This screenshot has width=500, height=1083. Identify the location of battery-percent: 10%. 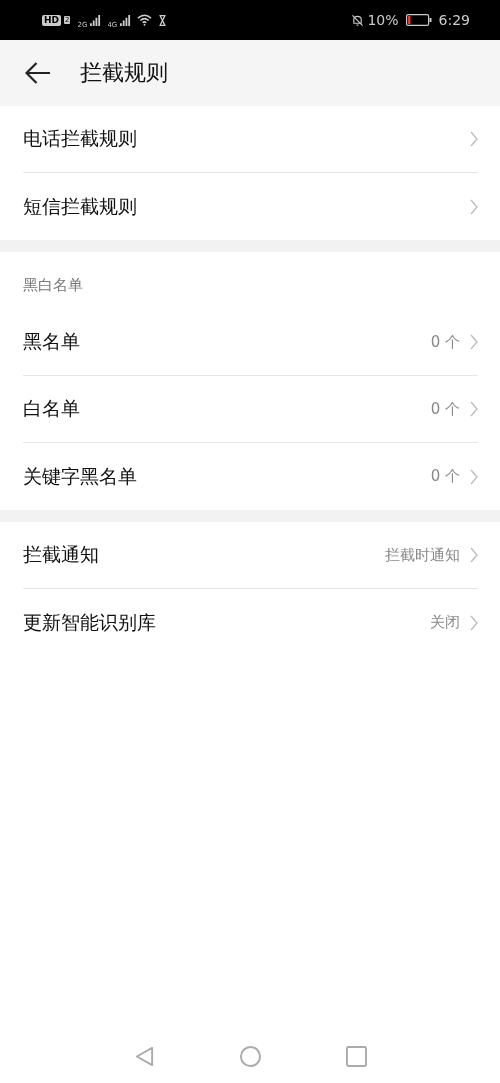
(383, 20).